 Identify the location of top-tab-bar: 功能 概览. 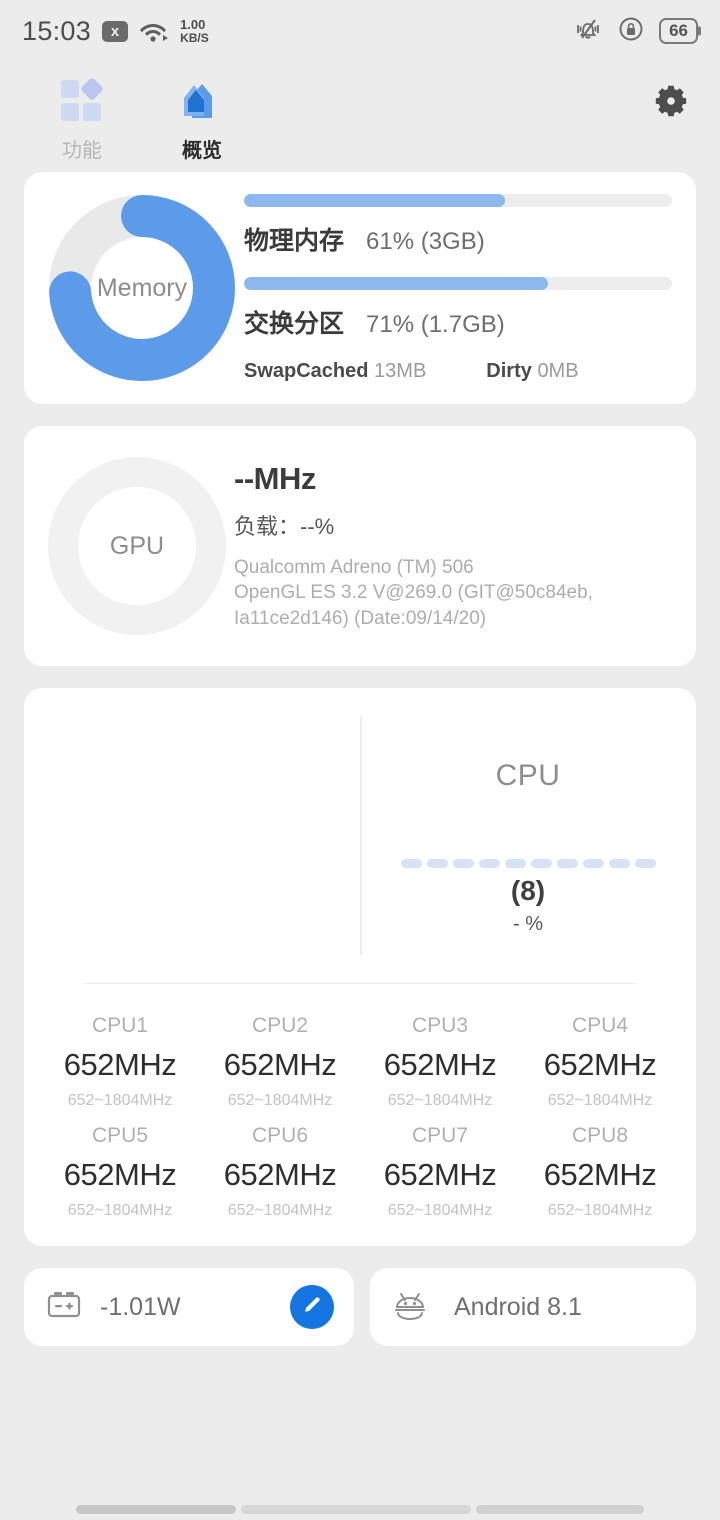
(360, 117).